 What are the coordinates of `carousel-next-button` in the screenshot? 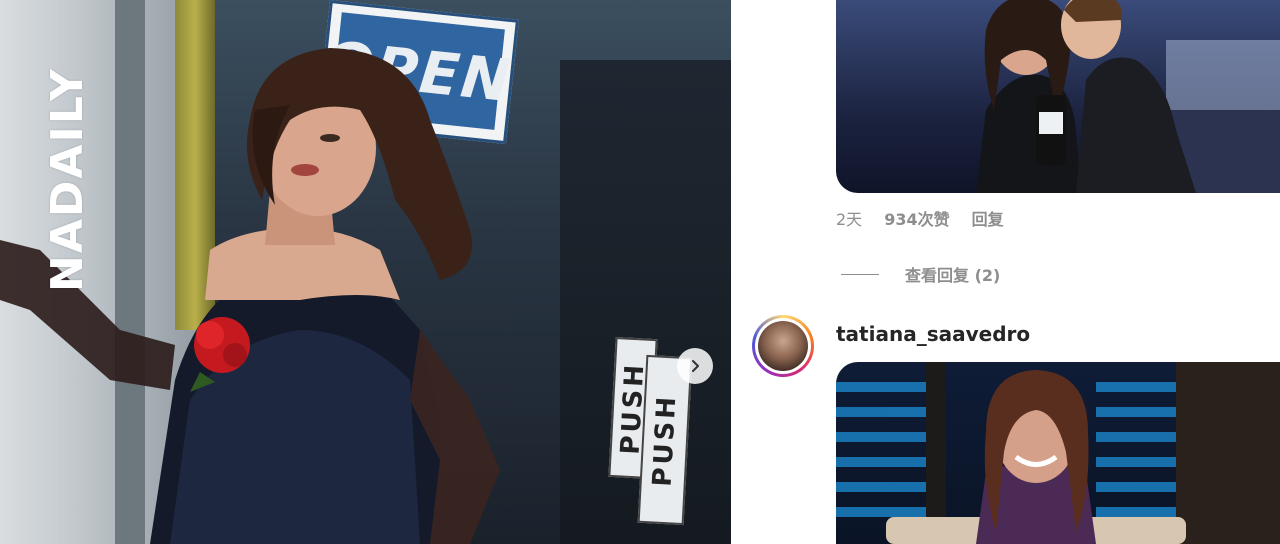 It's located at (695, 366).